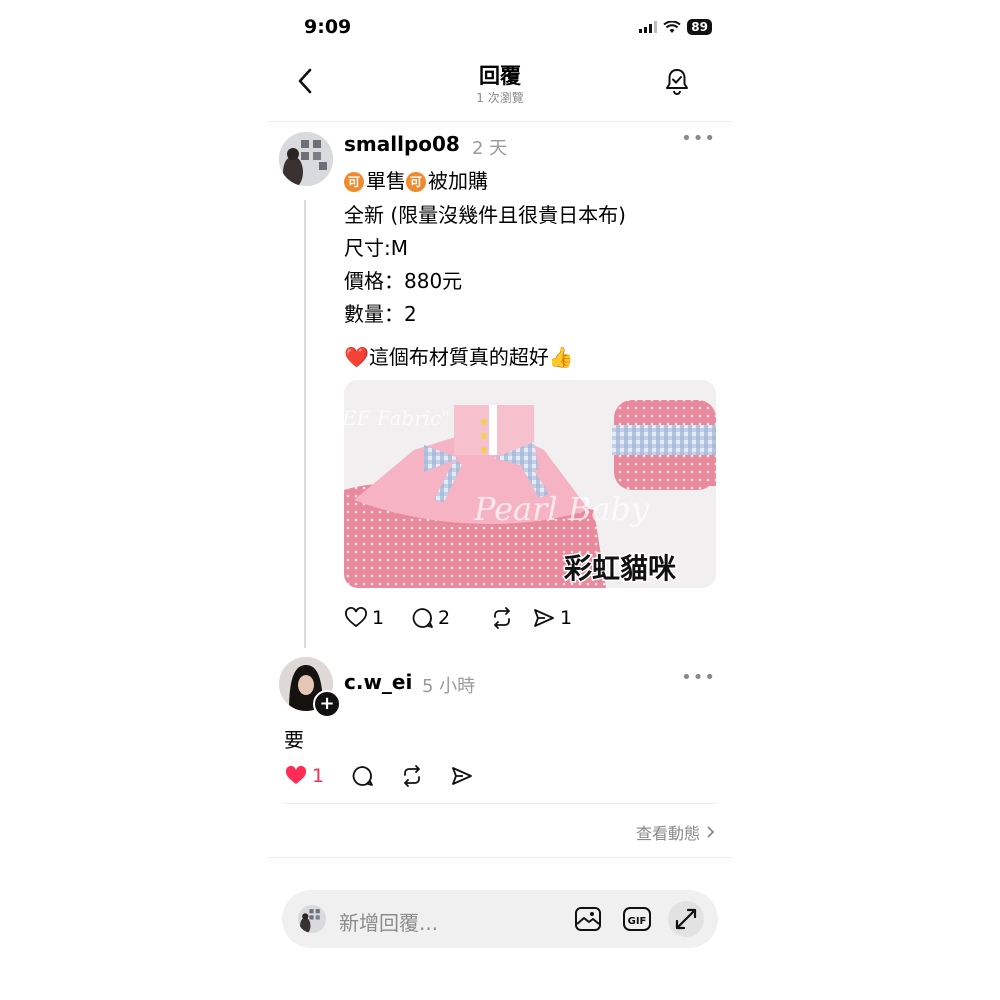 Image resolution: width=1000 pixels, height=1000 pixels. I want to click on view-activity-link: 查看動態, so click(676, 832).